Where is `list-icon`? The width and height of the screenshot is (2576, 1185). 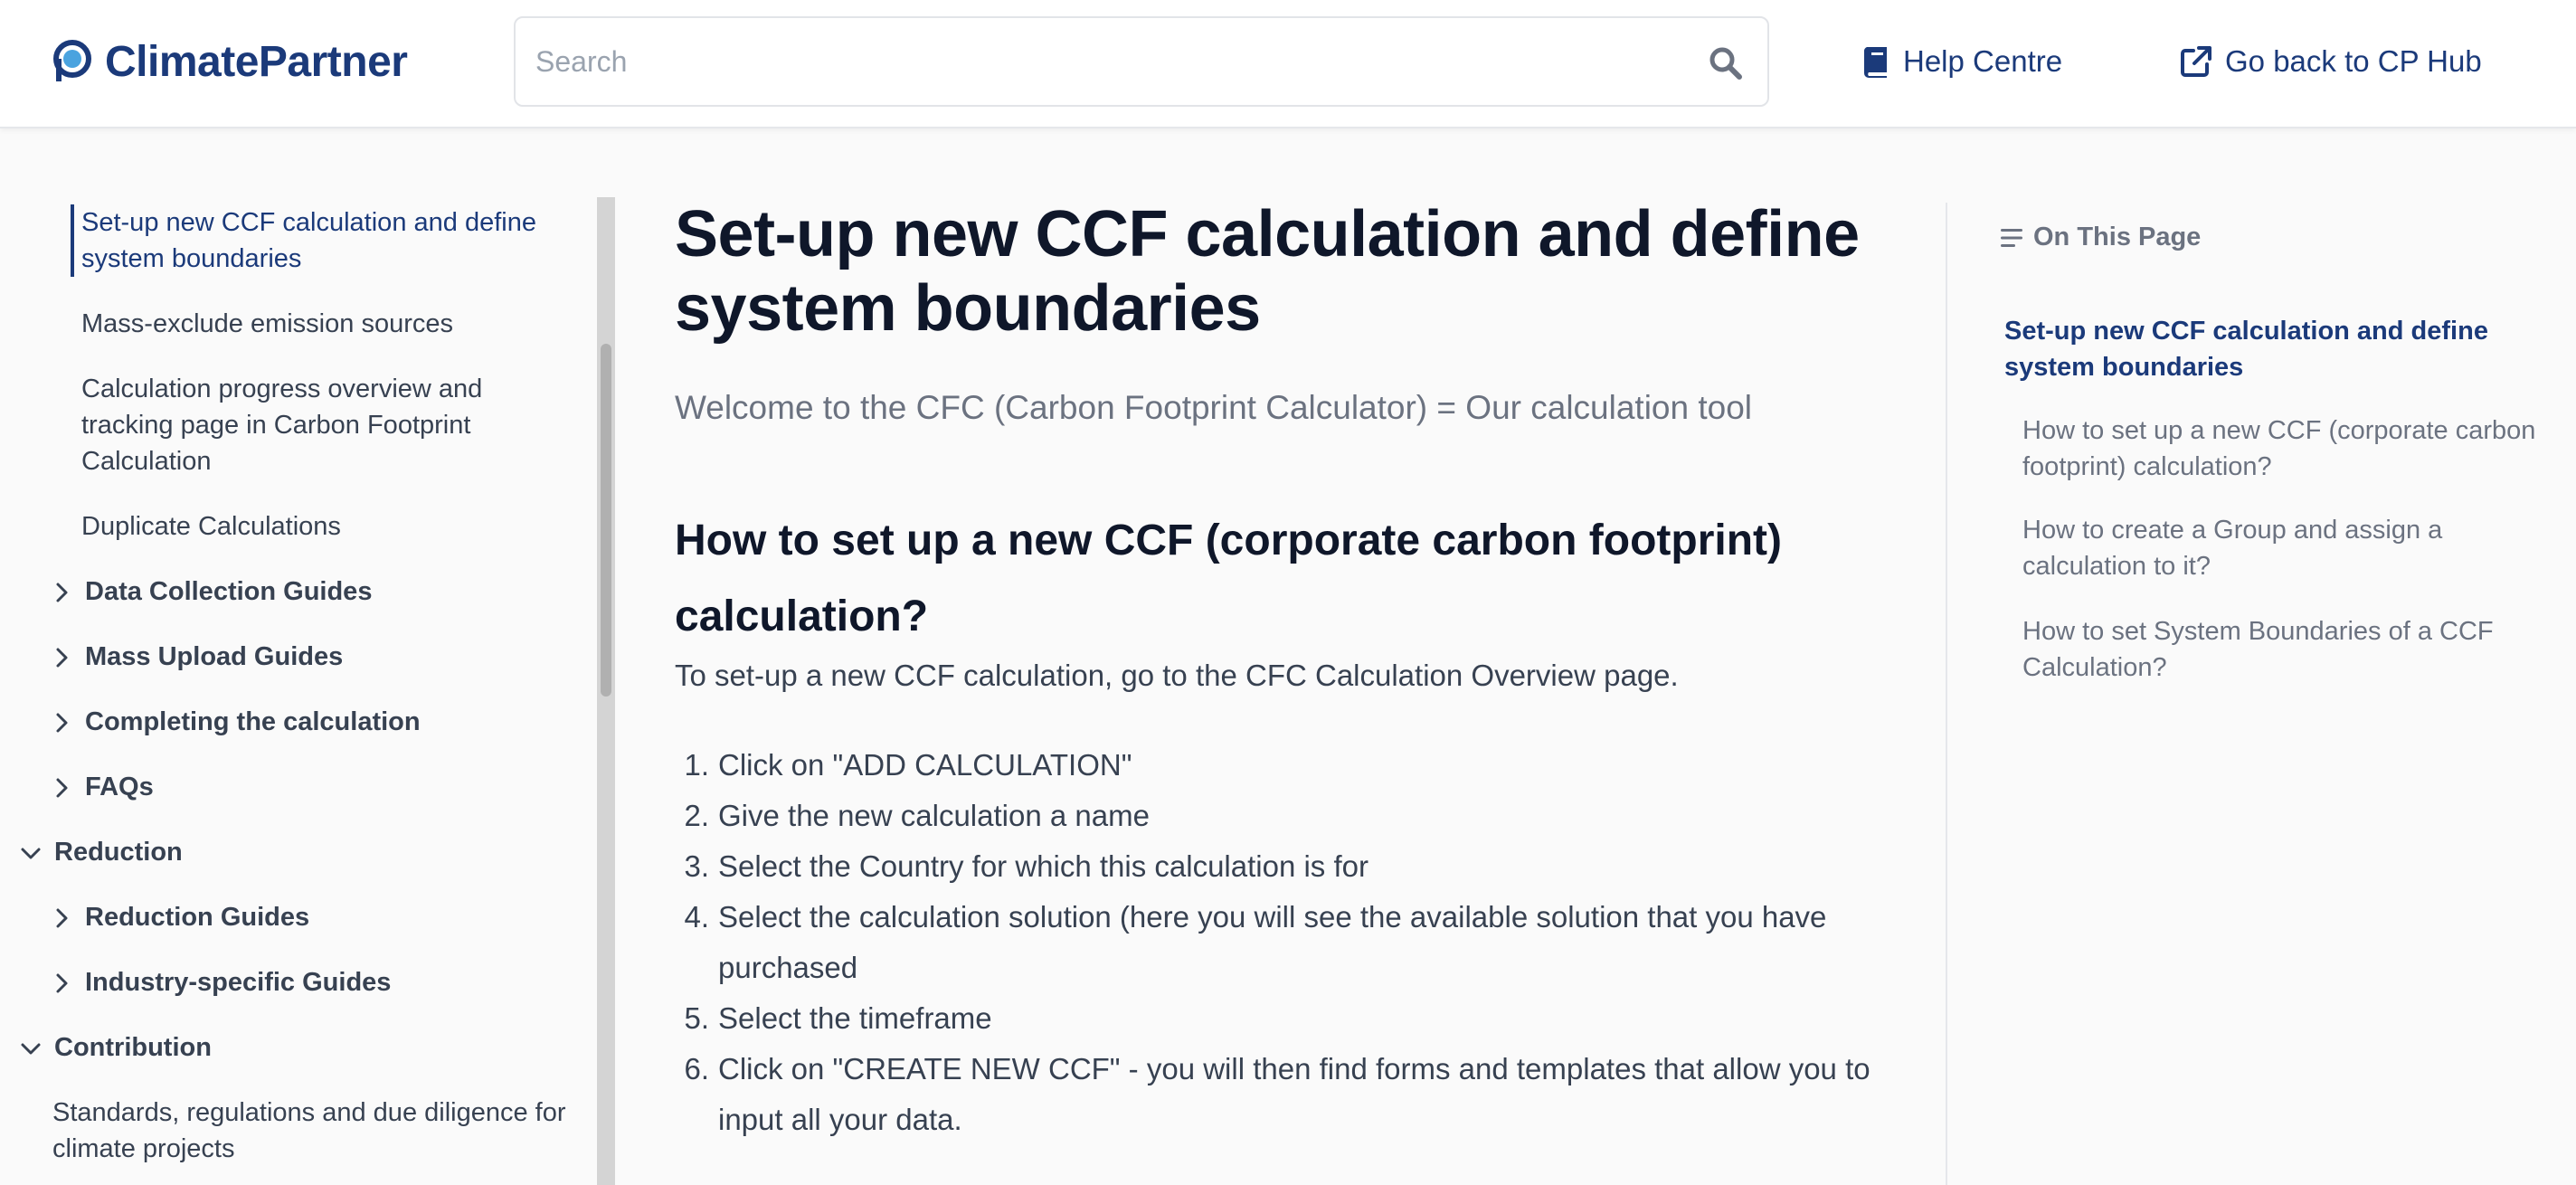
list-icon is located at coordinates (2011, 237).